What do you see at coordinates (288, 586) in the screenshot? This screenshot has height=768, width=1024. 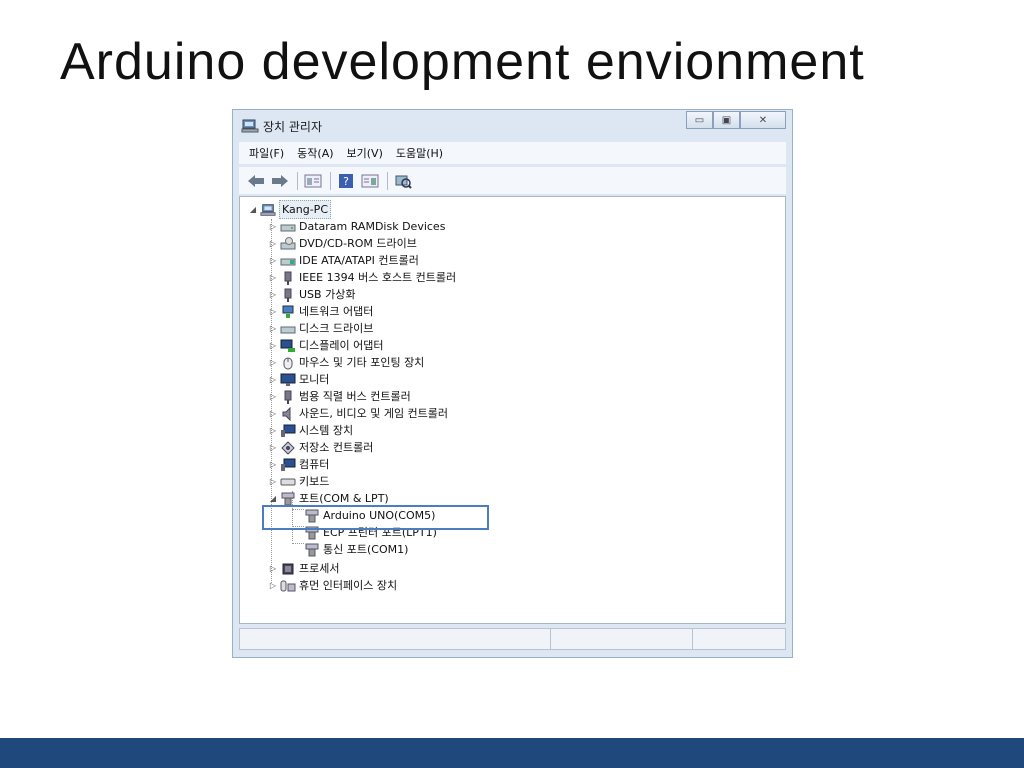 I see `hid-icon` at bounding box center [288, 586].